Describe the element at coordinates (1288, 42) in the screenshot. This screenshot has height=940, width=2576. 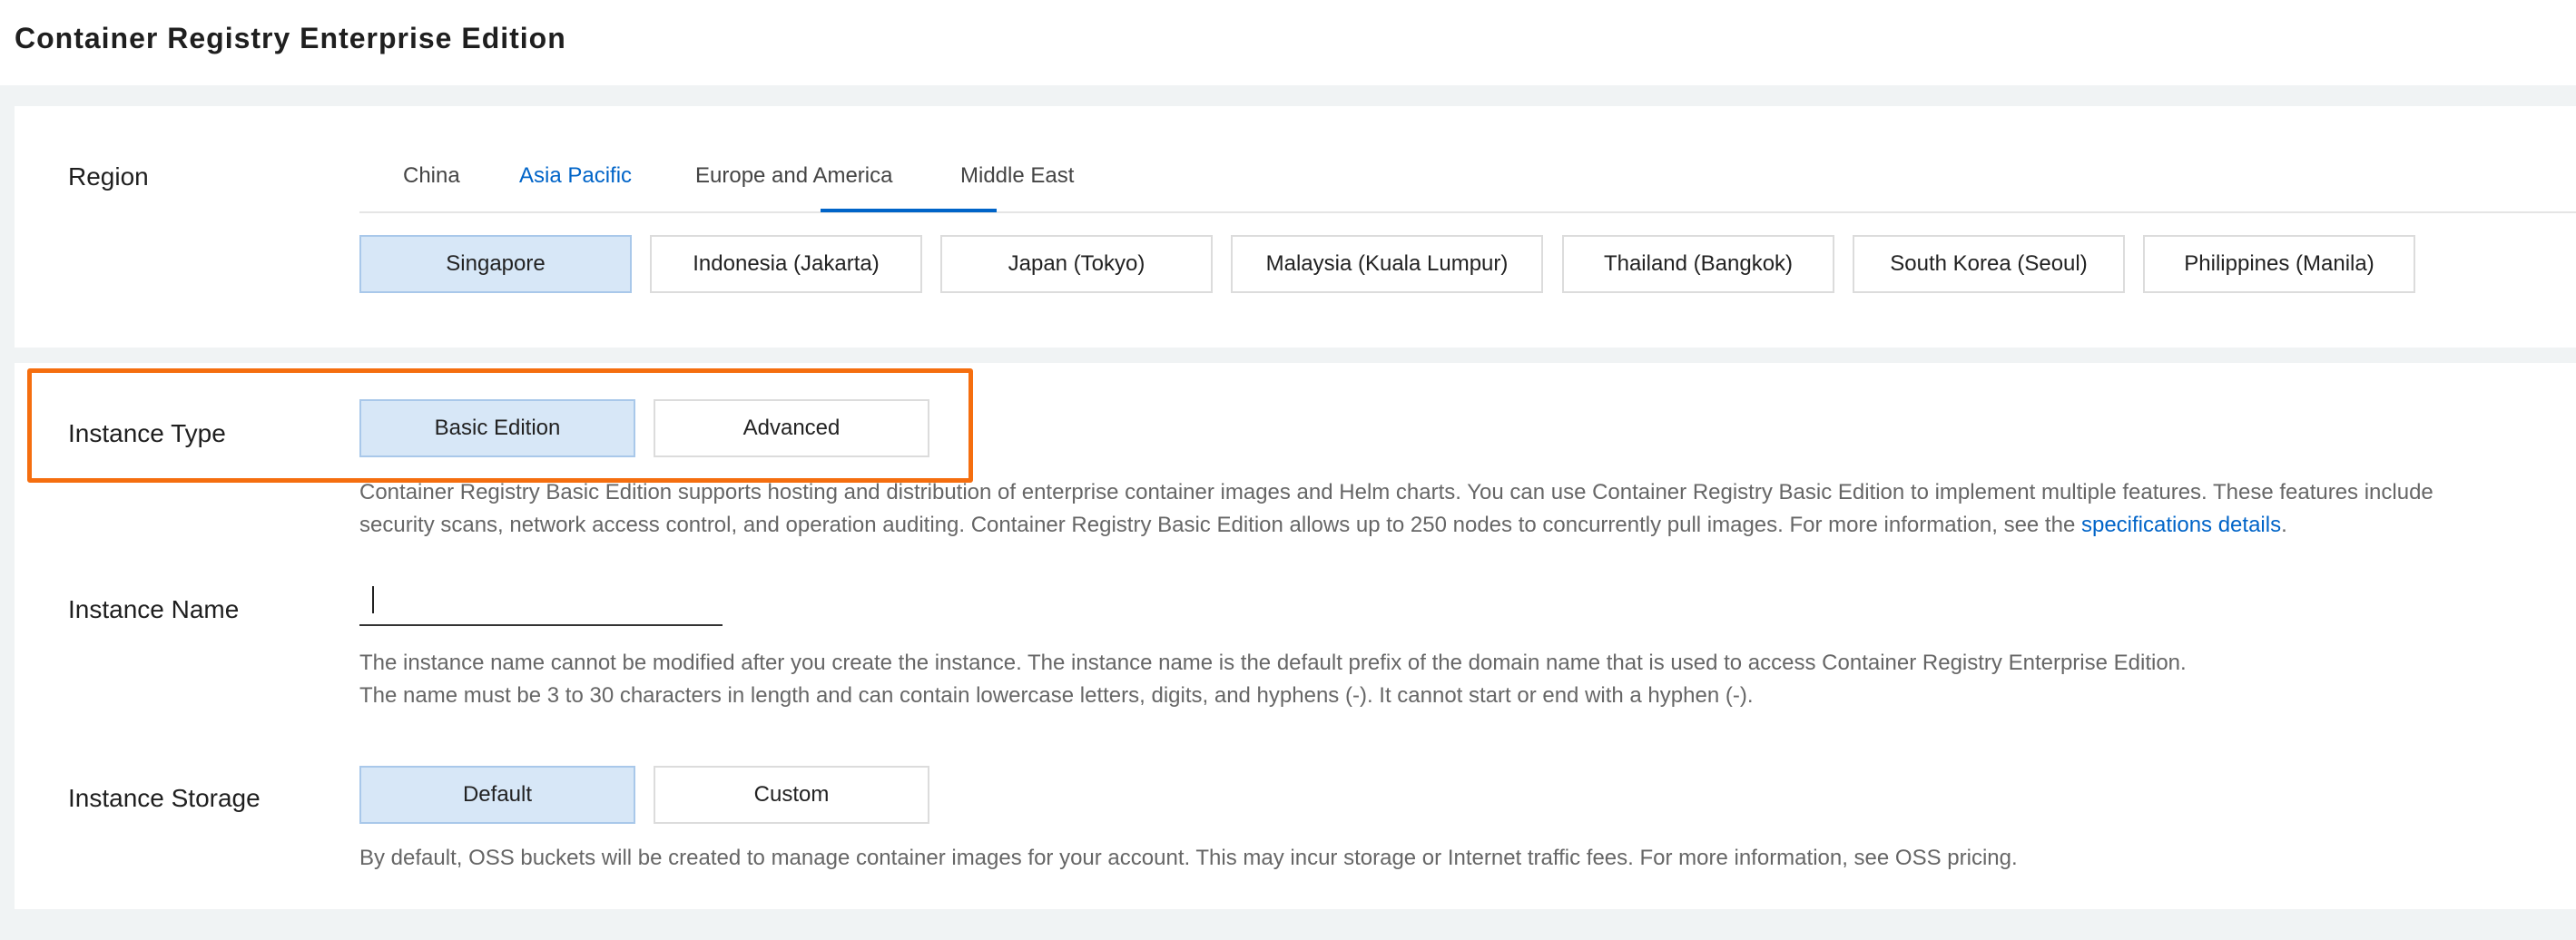
I see `page-header: Container Registry Enterprise Edition` at that location.